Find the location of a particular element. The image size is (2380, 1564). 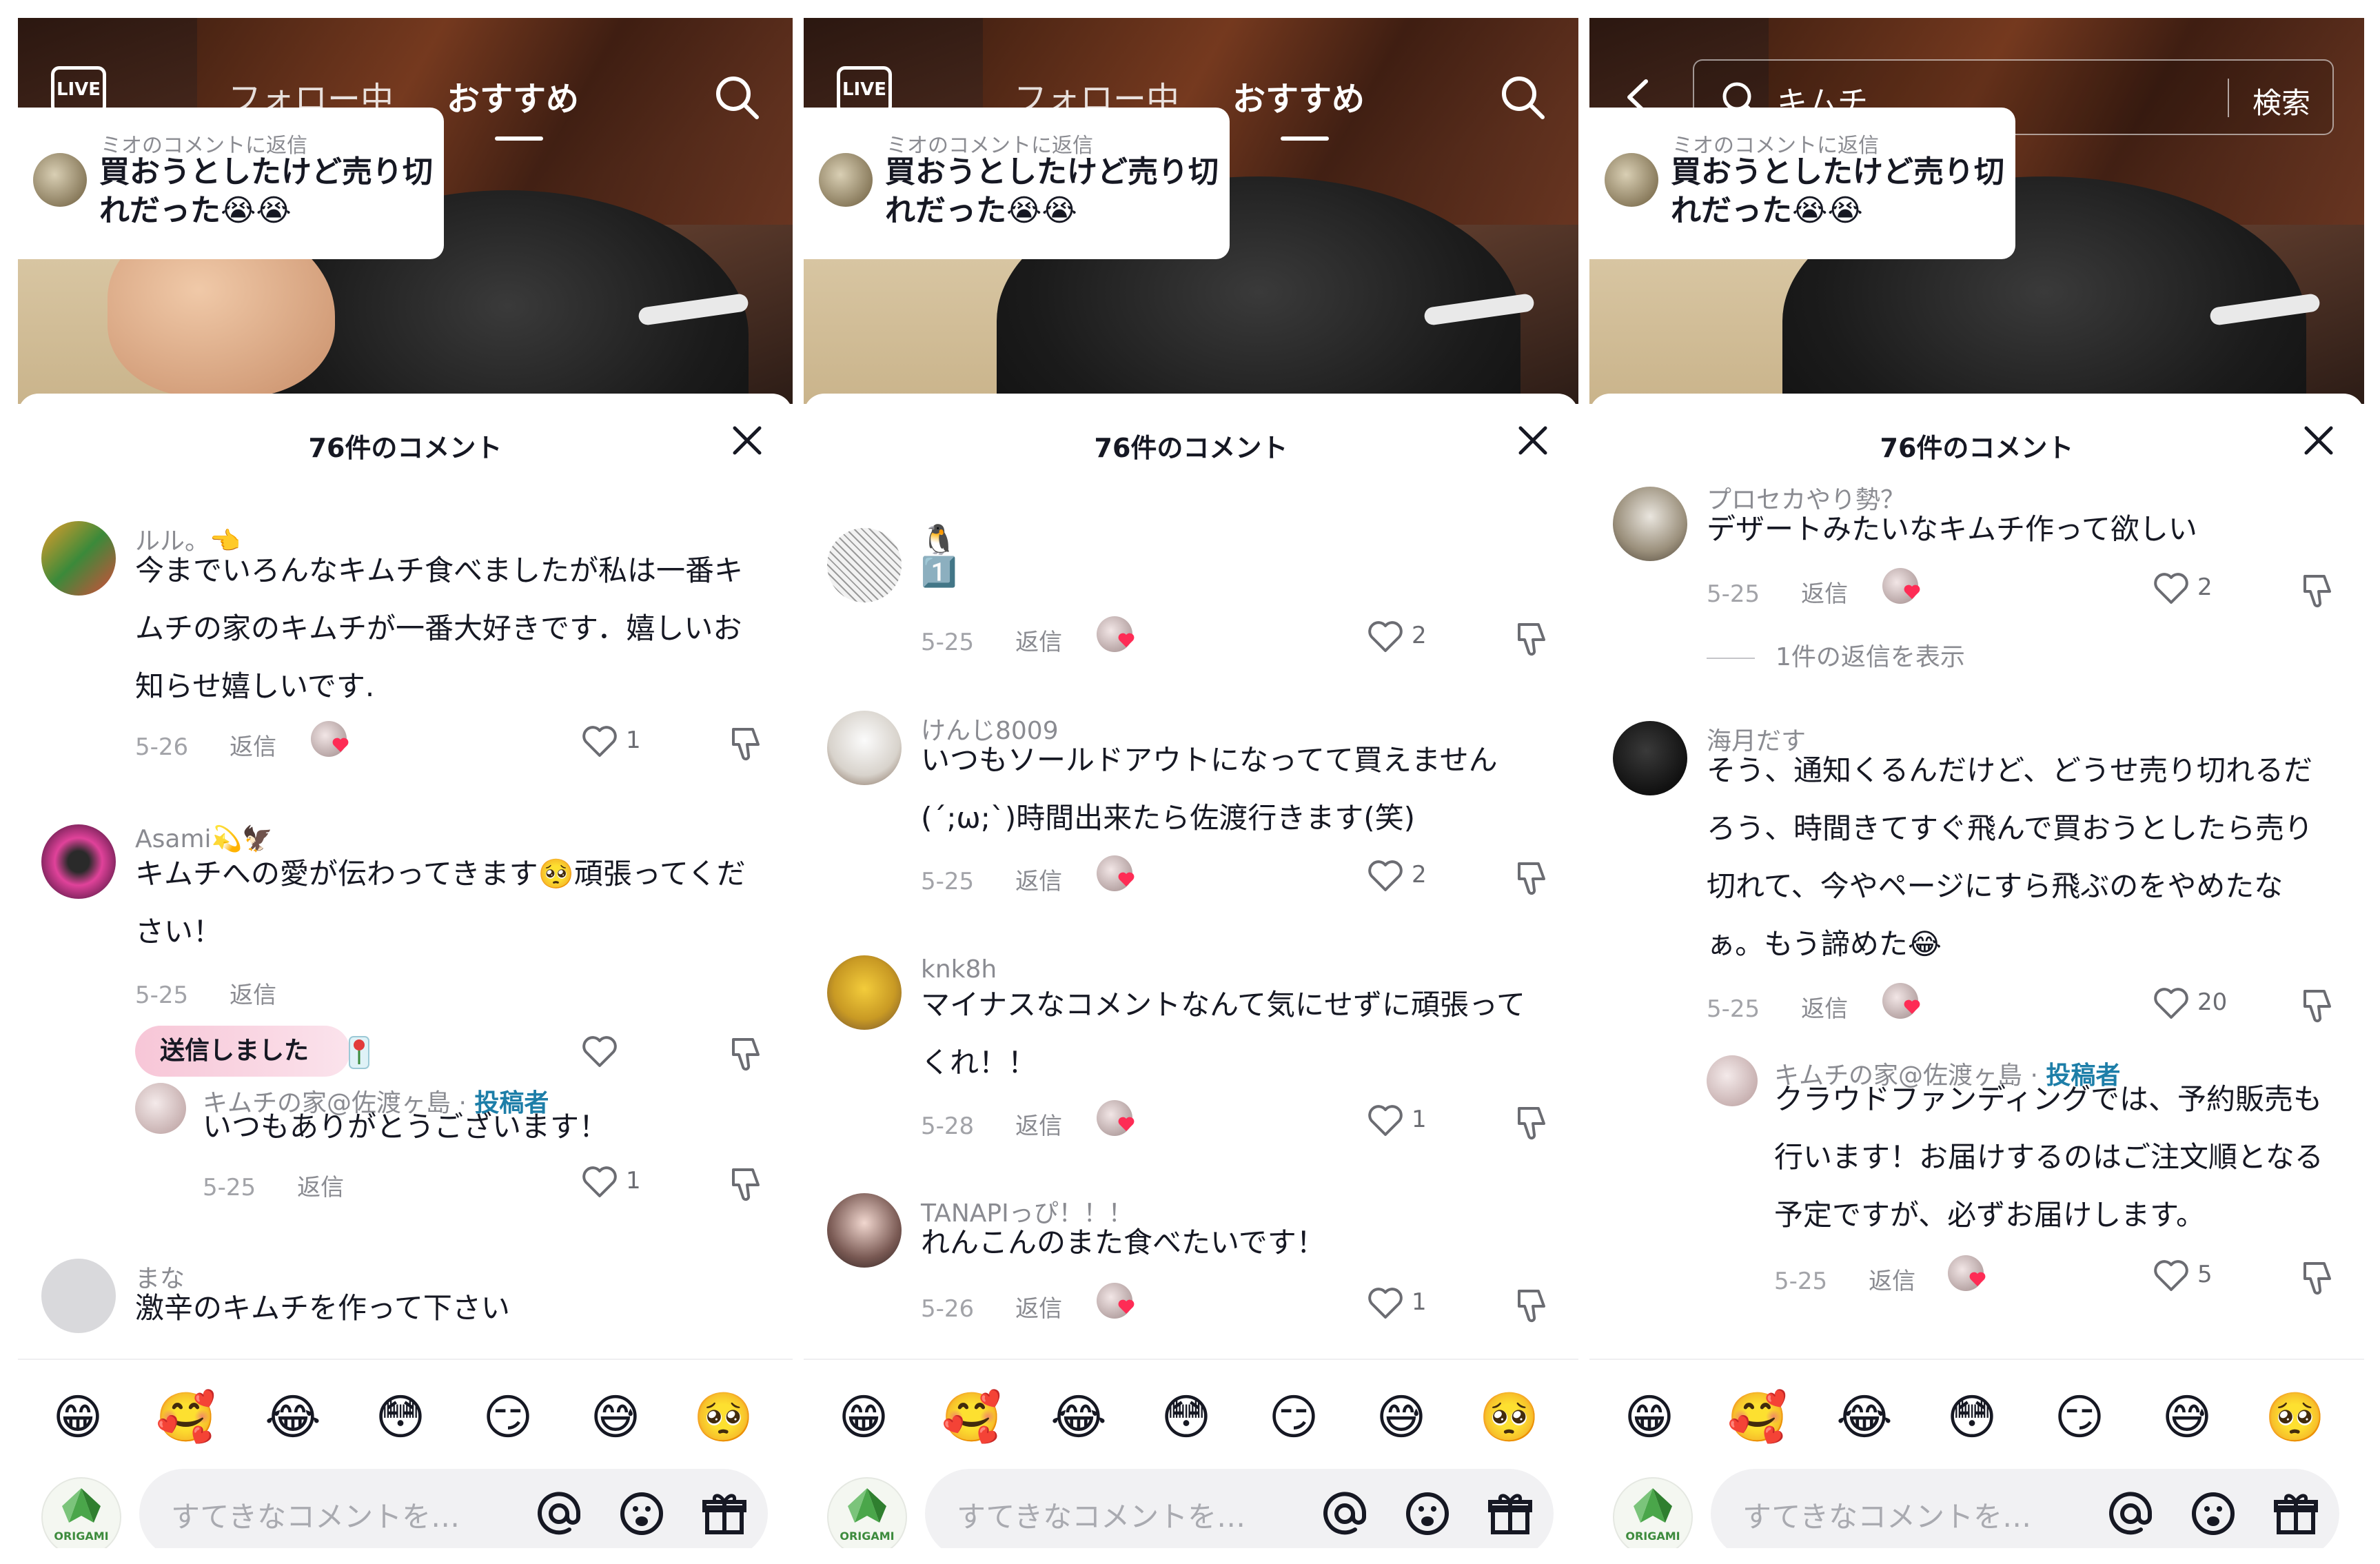

like-count: 1 is located at coordinates (1419, 1302).